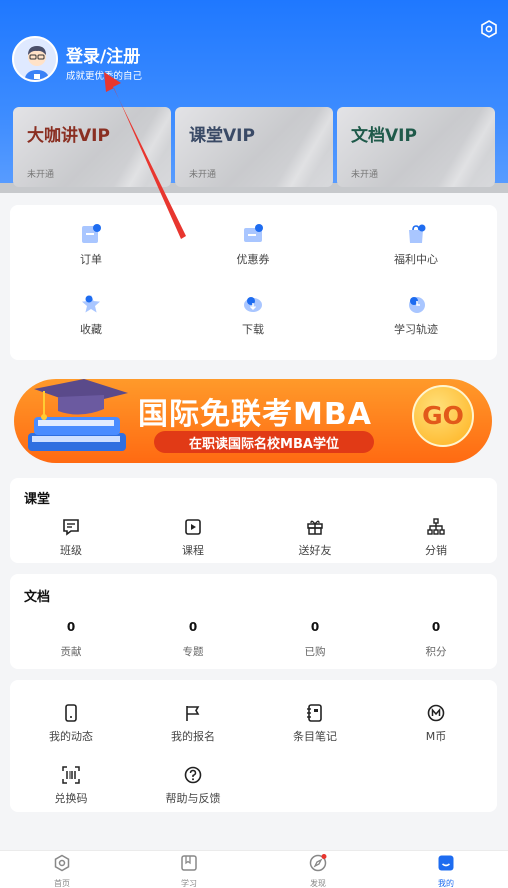 This screenshot has width=508, height=888. What do you see at coordinates (315, 736) in the screenshot?
I see `menu-item-label: 条目笔记` at bounding box center [315, 736].